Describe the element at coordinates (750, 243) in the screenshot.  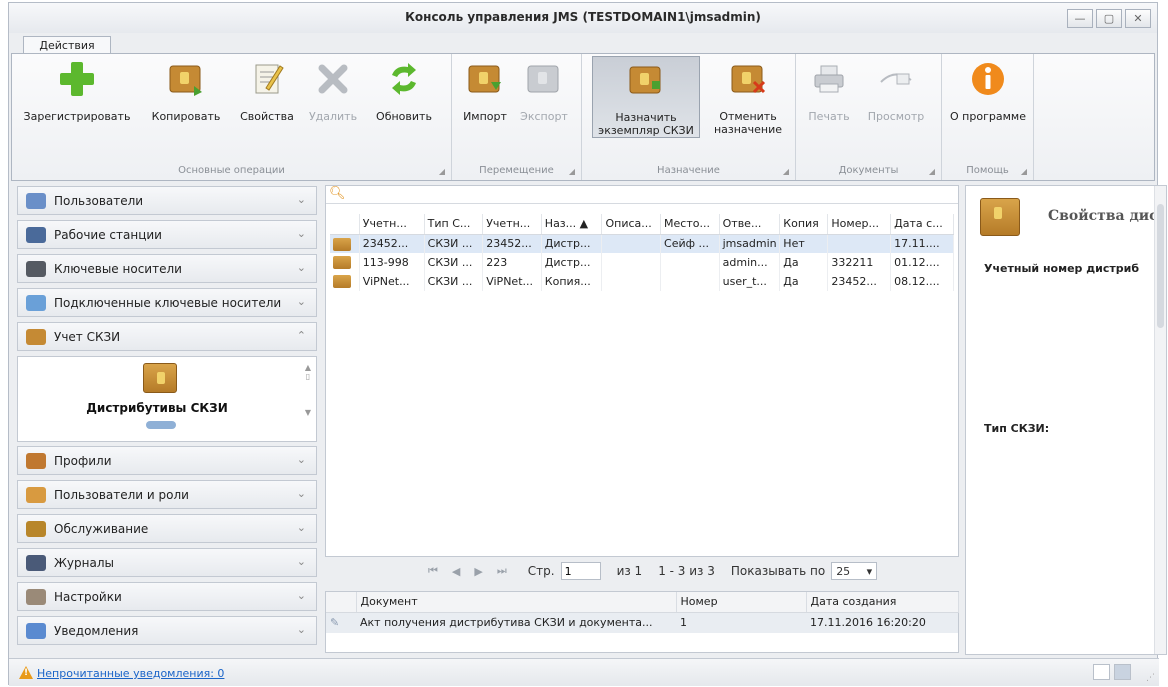
I see `table-cell: jmsadmin` at that location.